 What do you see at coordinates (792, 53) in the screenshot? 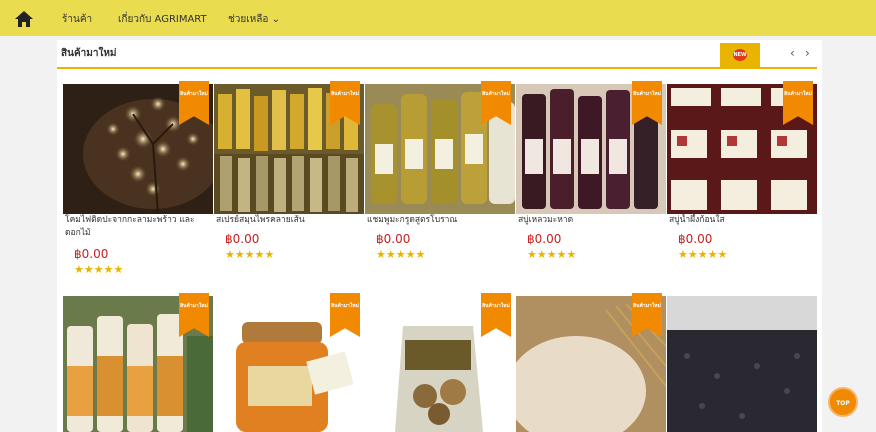
I see `prev-arrow-icon: ‹` at bounding box center [792, 53].